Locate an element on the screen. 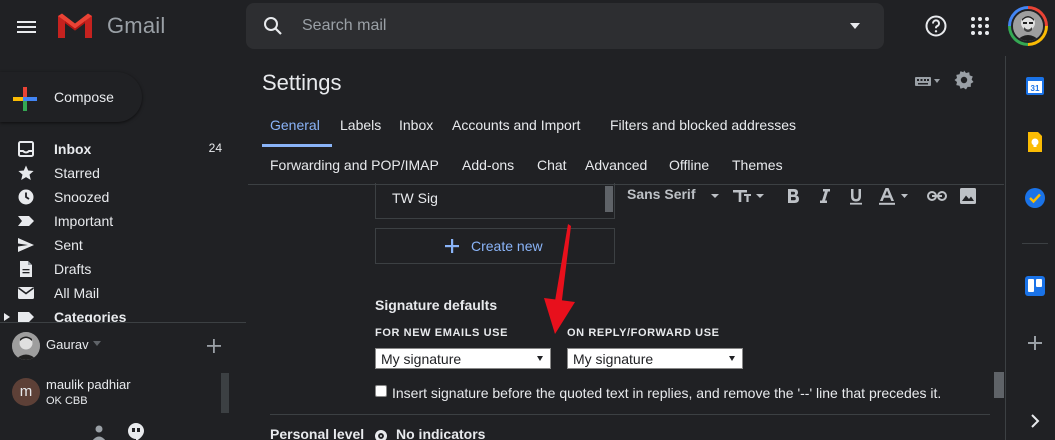  reply-forward-label: ON REPLY/FORWARD USE is located at coordinates (643, 333).